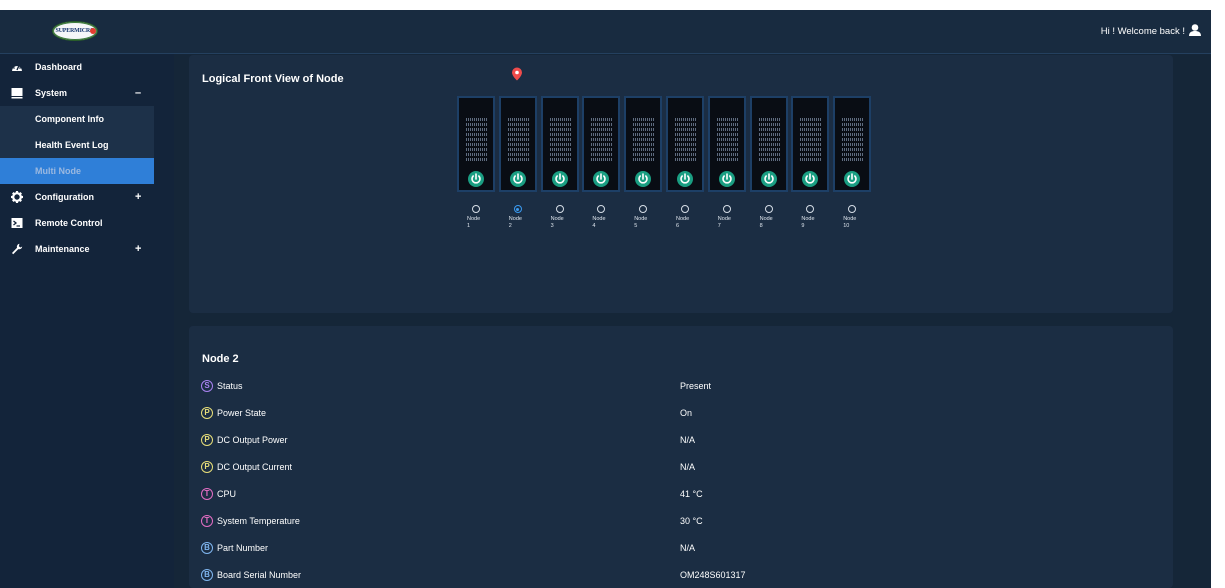 The image size is (1225, 588). What do you see at coordinates (77, 119) in the screenshot?
I see `sidebar-item-component-info: Component Info` at bounding box center [77, 119].